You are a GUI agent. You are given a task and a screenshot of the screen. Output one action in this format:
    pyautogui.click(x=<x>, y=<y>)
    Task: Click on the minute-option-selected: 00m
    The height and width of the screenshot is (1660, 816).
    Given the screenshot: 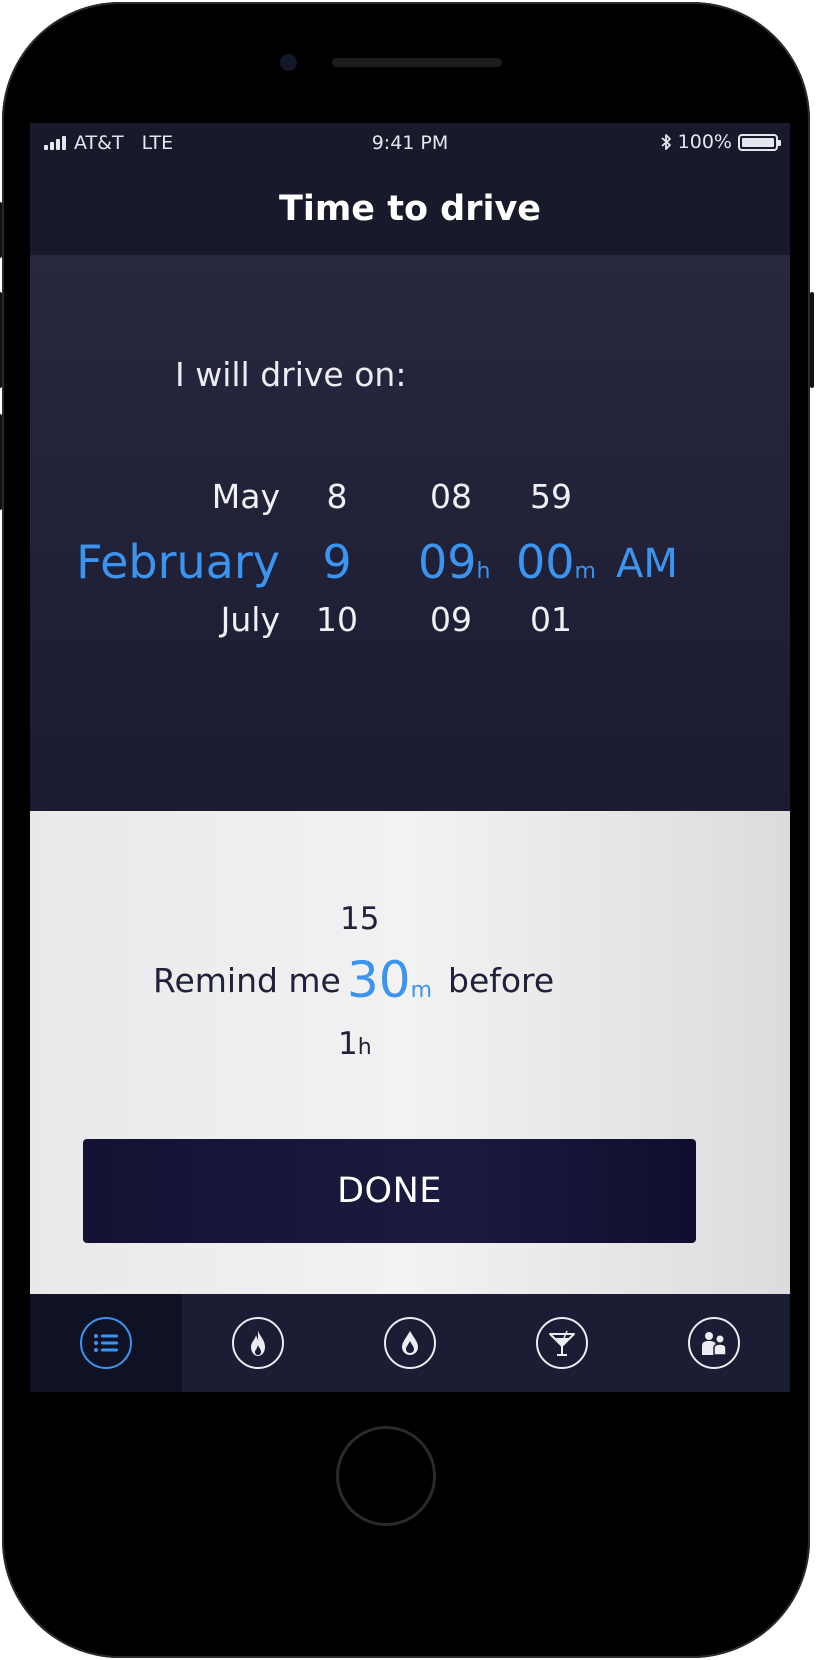 What is the action you would take?
    pyautogui.click(x=556, y=562)
    